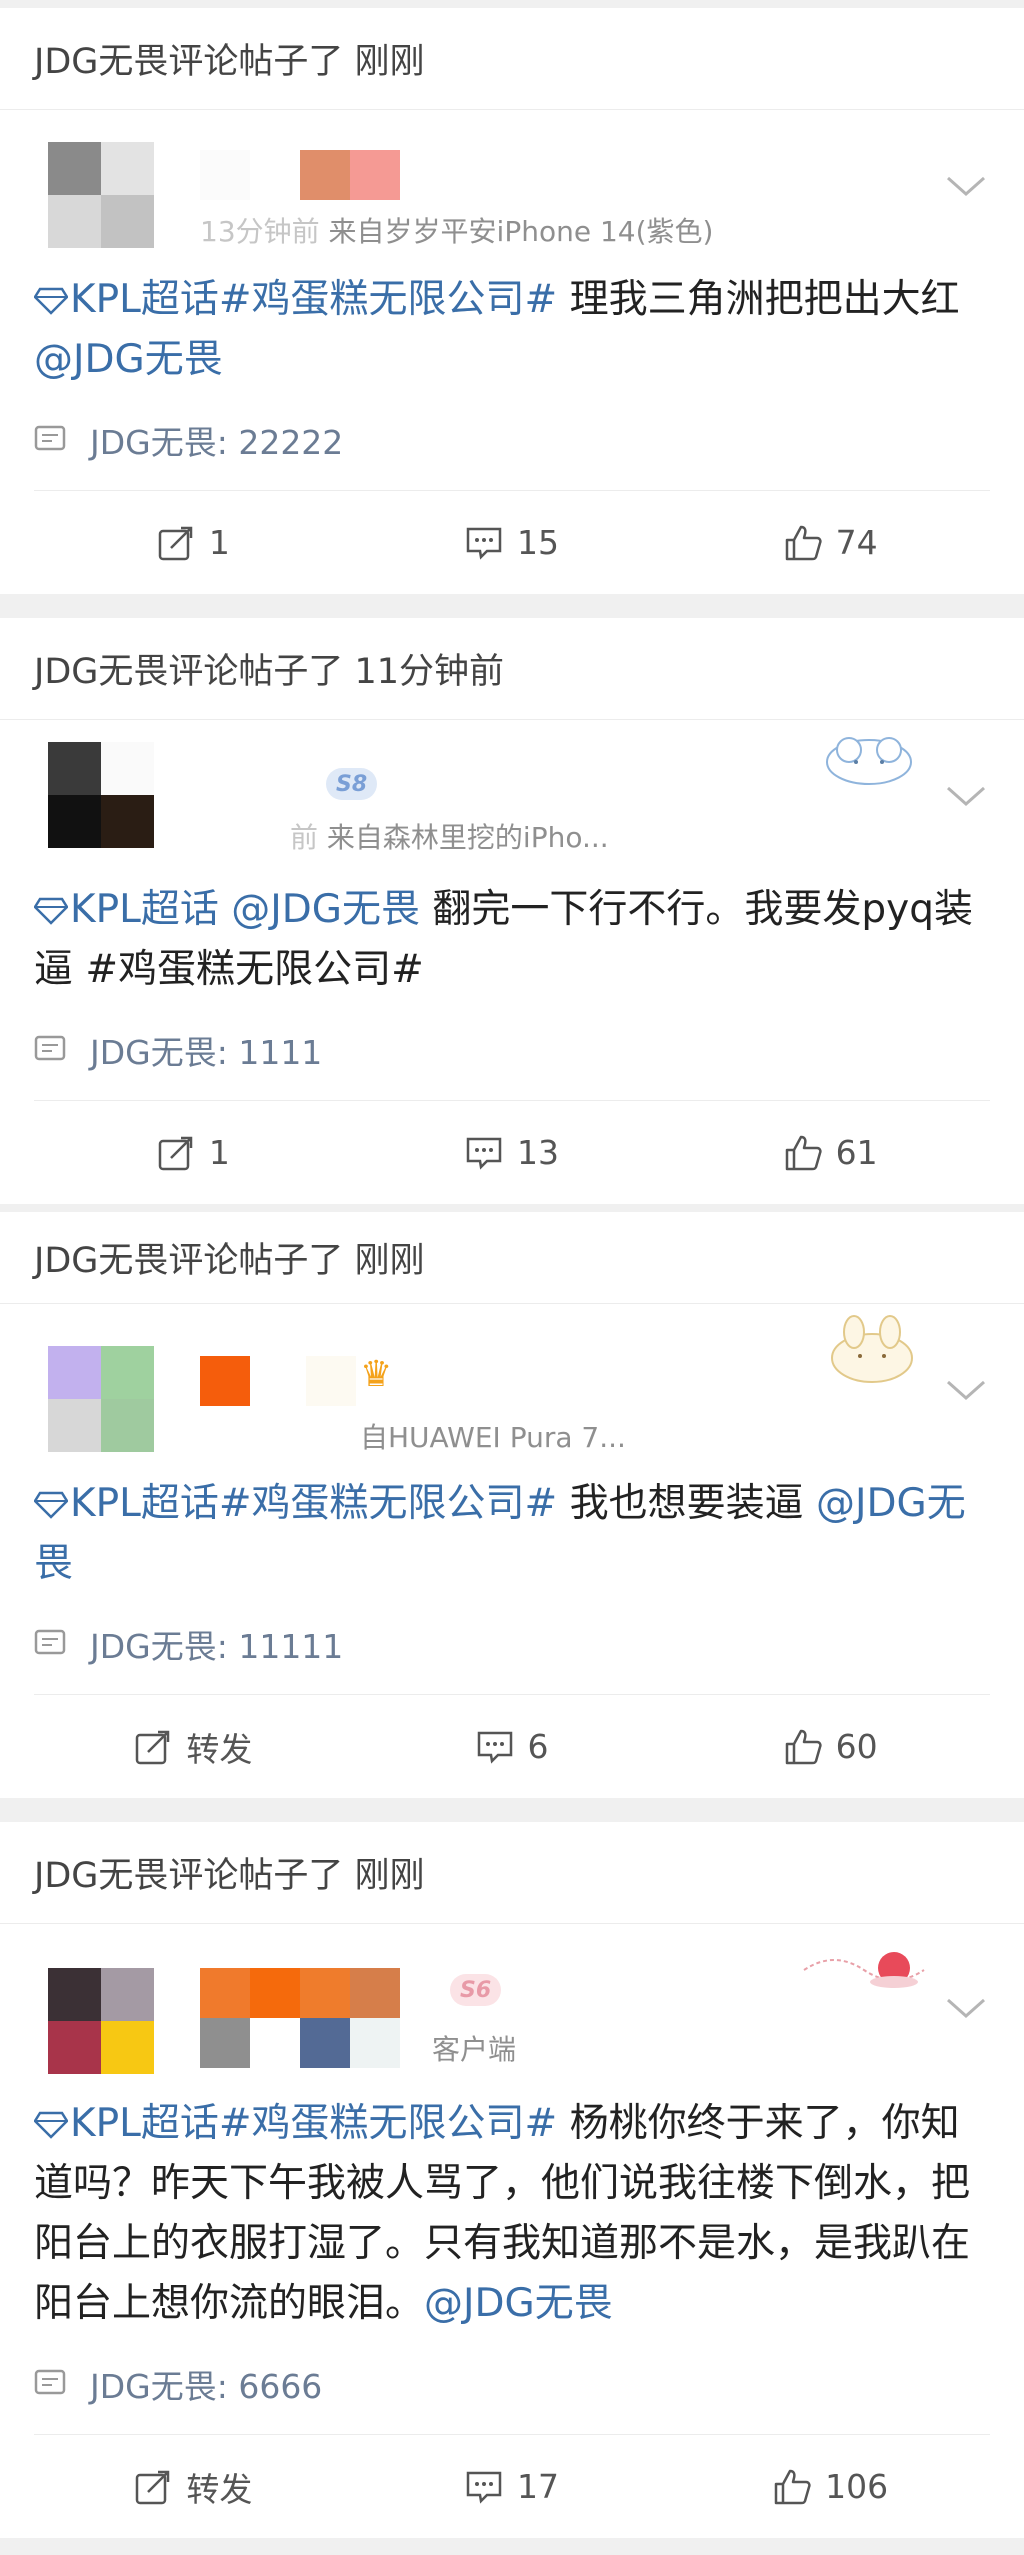 Image resolution: width=1024 pixels, height=2555 pixels. Describe the element at coordinates (872, 1349) in the screenshot. I see `bunny-sticker-icon` at that location.